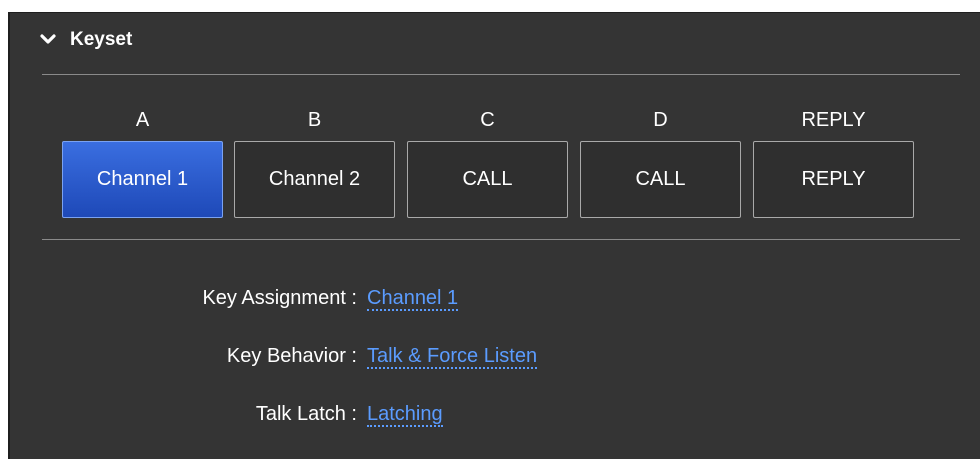 This screenshot has width=980, height=459. What do you see at coordinates (142, 120) in the screenshot?
I see `key-letter-a: A` at bounding box center [142, 120].